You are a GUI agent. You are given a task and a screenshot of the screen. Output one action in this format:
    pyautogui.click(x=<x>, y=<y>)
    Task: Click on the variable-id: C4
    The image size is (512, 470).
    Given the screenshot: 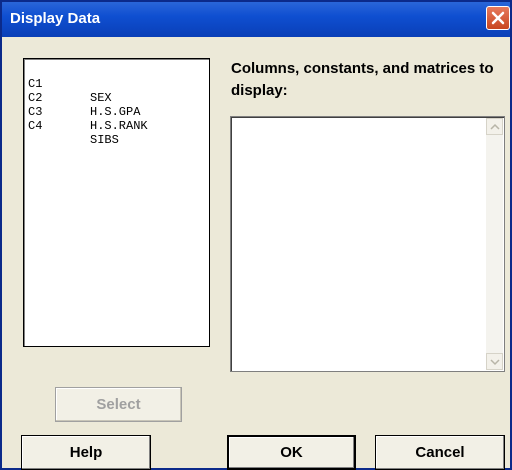 What is the action you would take?
    pyautogui.click(x=35, y=126)
    